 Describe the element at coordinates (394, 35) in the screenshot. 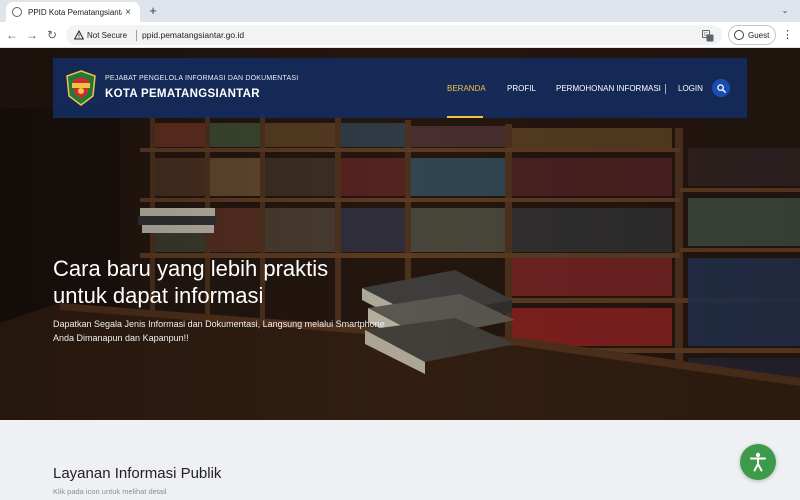

I see `address-bar: Not Secure ppid.pematangsiantar.go.id` at that location.